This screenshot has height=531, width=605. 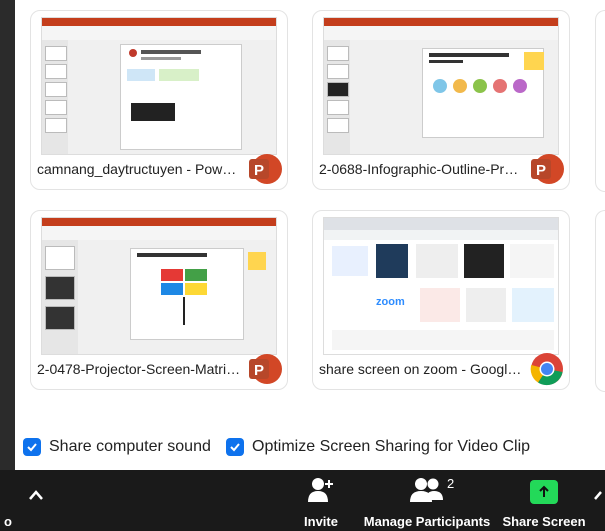 I want to click on participants-icon, so click(x=426, y=490).